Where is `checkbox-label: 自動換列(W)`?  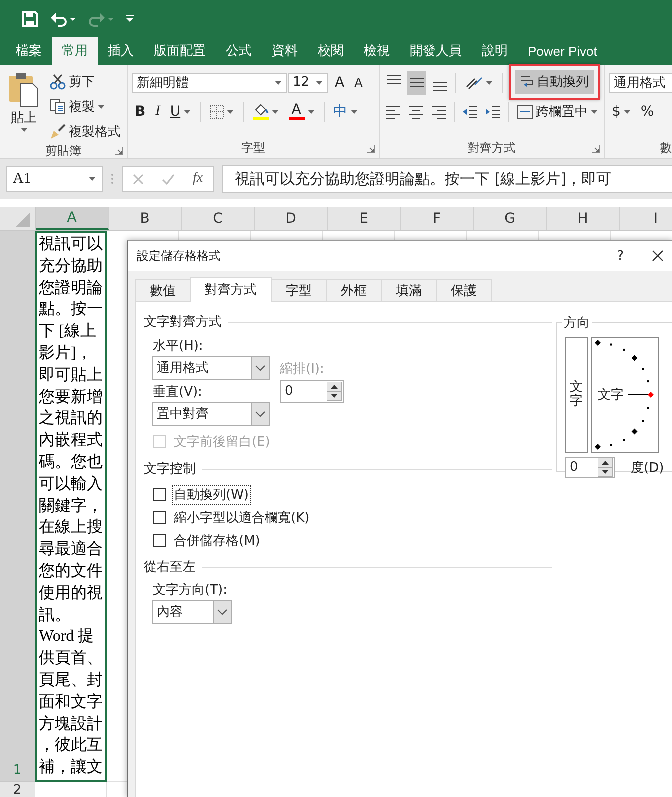 checkbox-label: 自動換列(W) is located at coordinates (211, 494).